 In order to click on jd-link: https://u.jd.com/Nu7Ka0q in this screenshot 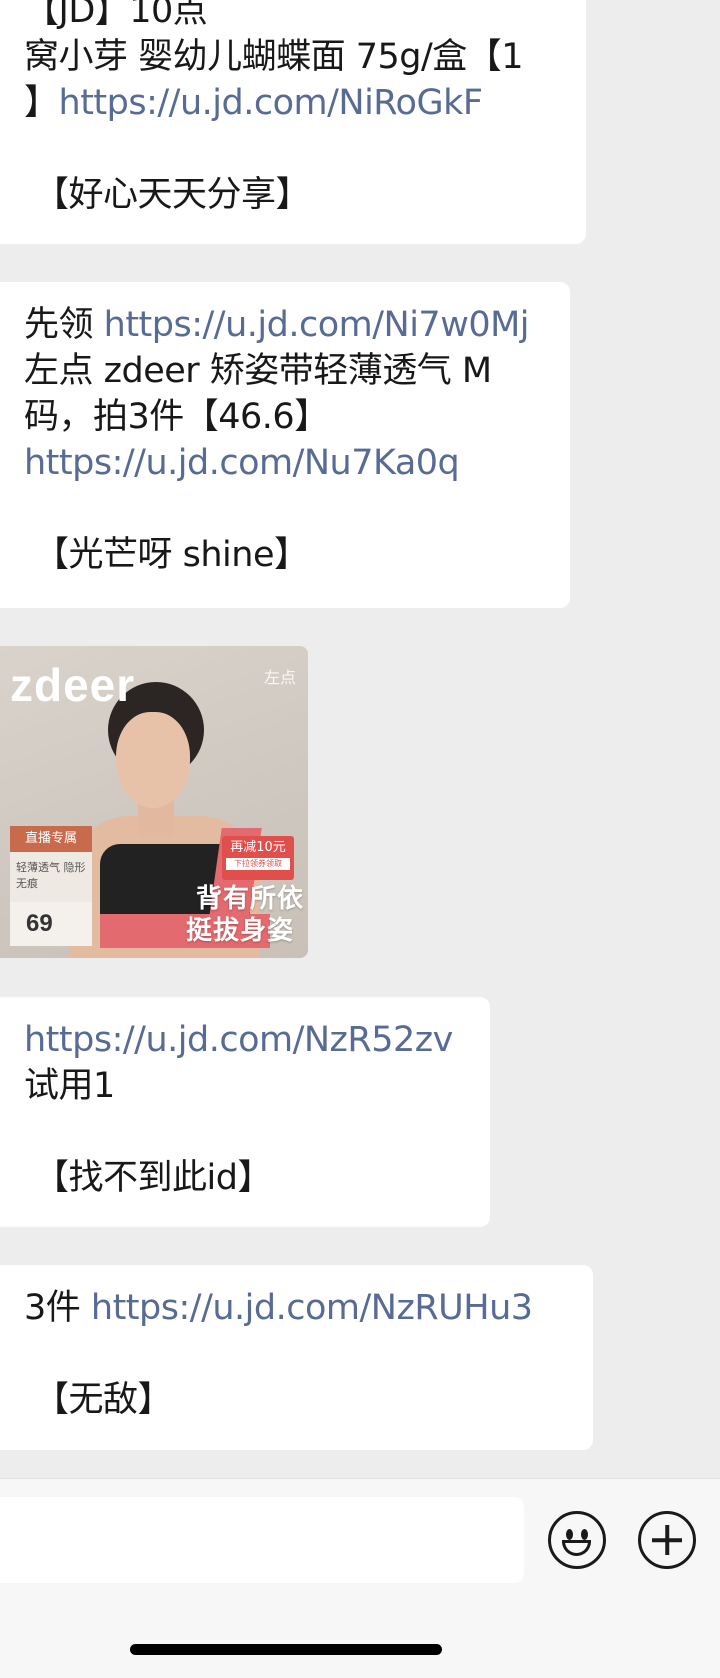, I will do `click(285, 463)`.